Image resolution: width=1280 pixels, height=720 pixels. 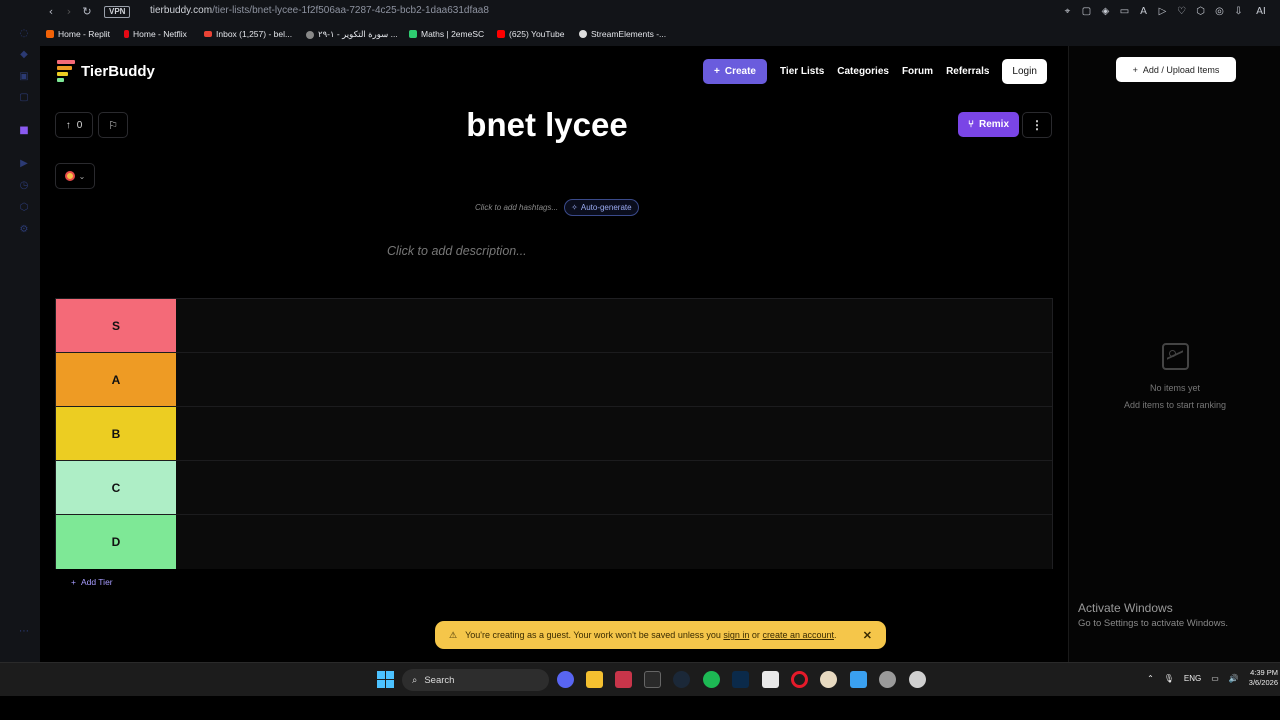 What do you see at coordinates (24, 34) in the screenshot?
I see `opera-icon: ◌` at bounding box center [24, 34].